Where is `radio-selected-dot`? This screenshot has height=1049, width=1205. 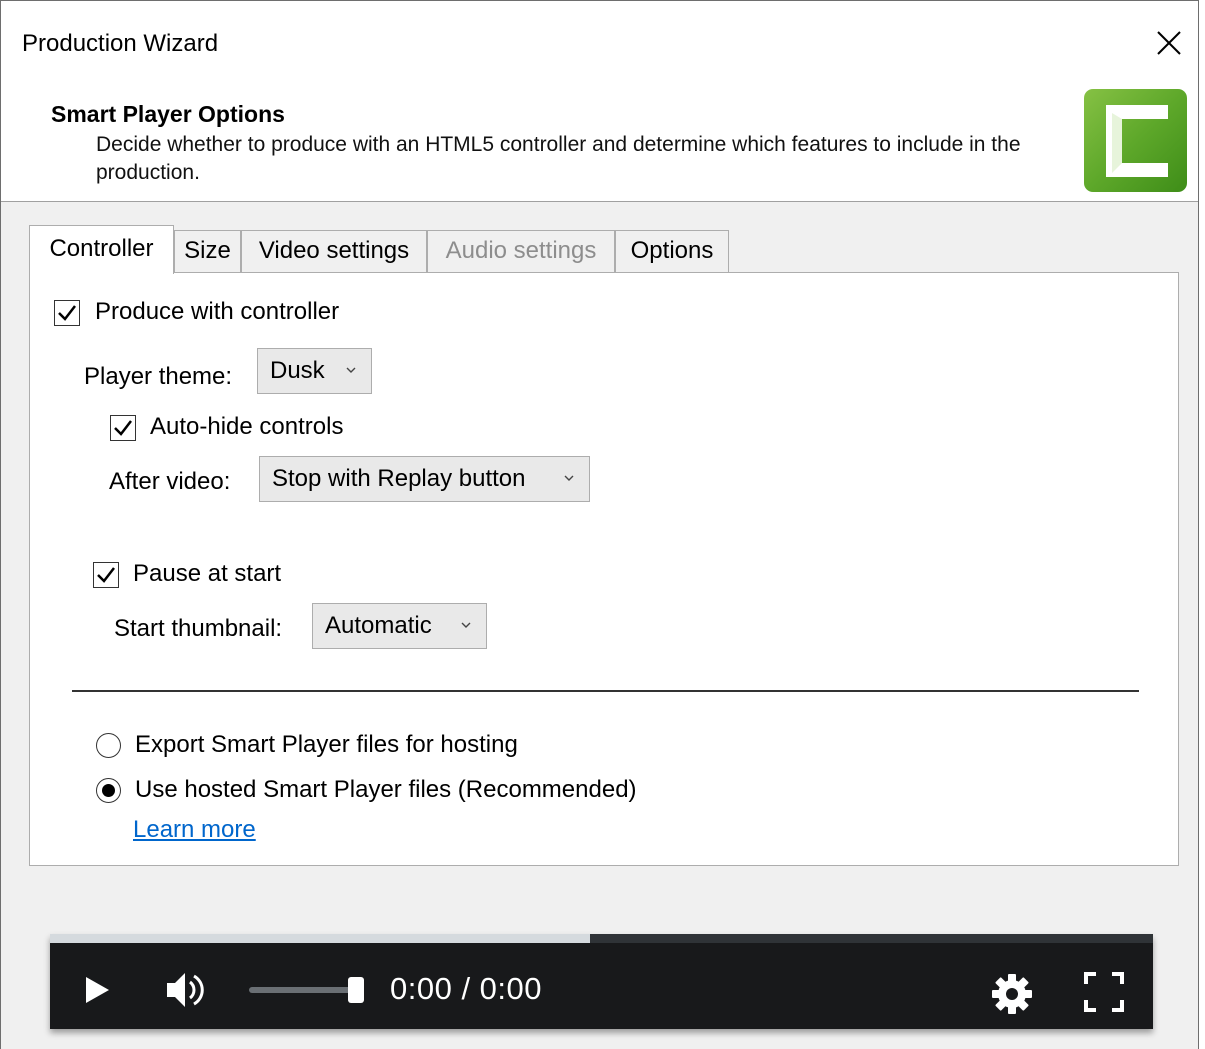 radio-selected-dot is located at coordinates (108, 790).